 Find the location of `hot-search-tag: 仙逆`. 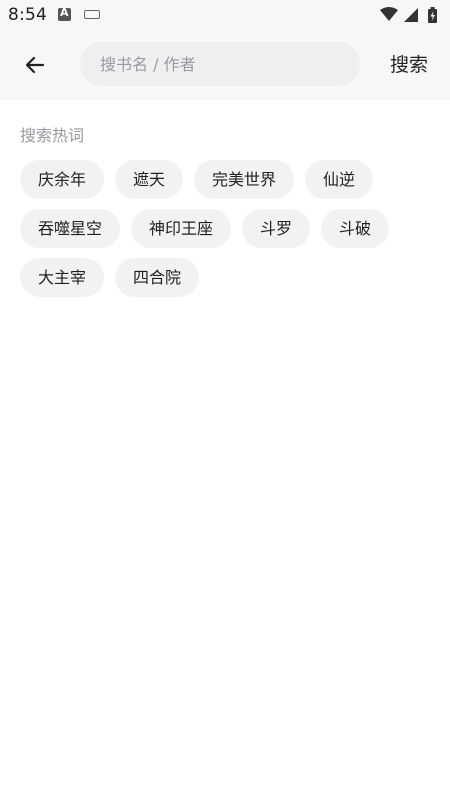

hot-search-tag: 仙逆 is located at coordinates (339, 179).